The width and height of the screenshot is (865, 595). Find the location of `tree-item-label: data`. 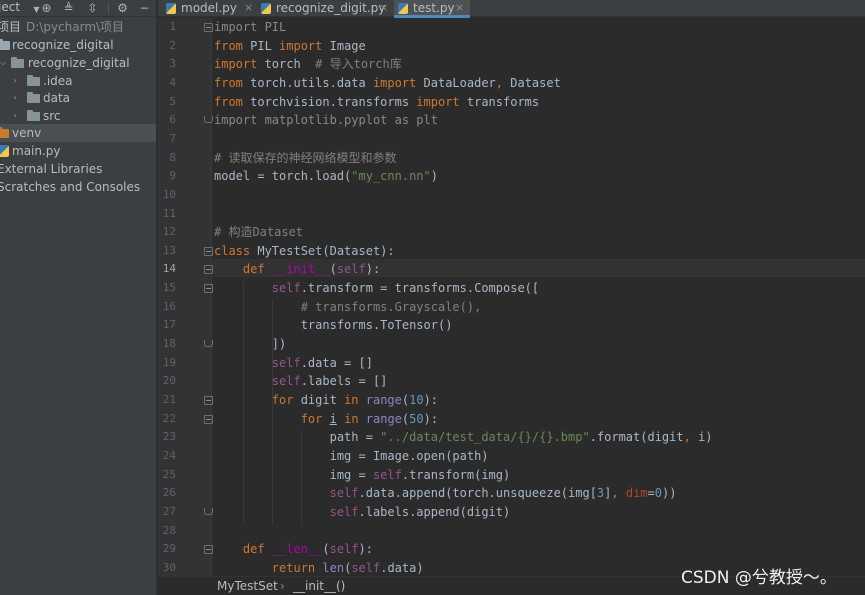

tree-item-label: data is located at coordinates (57, 98).